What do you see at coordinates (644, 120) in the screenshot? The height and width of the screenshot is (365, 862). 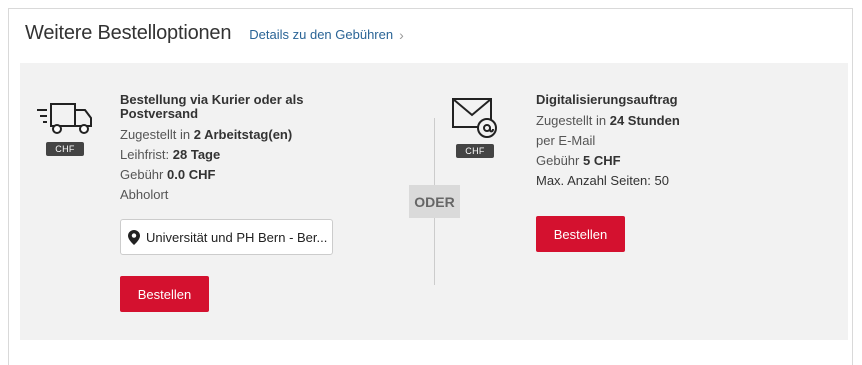 I see `delivery-value: 24 Stunden` at bounding box center [644, 120].